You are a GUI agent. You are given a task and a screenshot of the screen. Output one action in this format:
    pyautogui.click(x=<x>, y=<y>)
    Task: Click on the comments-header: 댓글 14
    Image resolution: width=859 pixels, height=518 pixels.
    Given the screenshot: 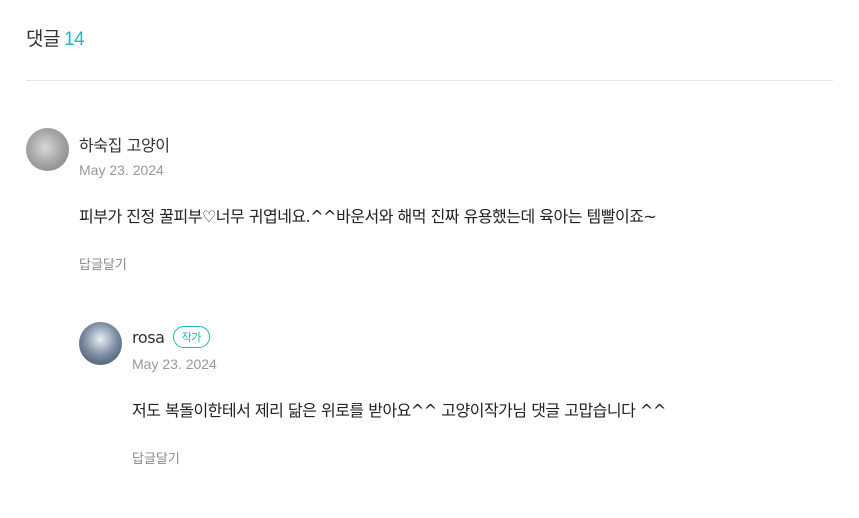 What is the action you would take?
    pyautogui.click(x=55, y=37)
    